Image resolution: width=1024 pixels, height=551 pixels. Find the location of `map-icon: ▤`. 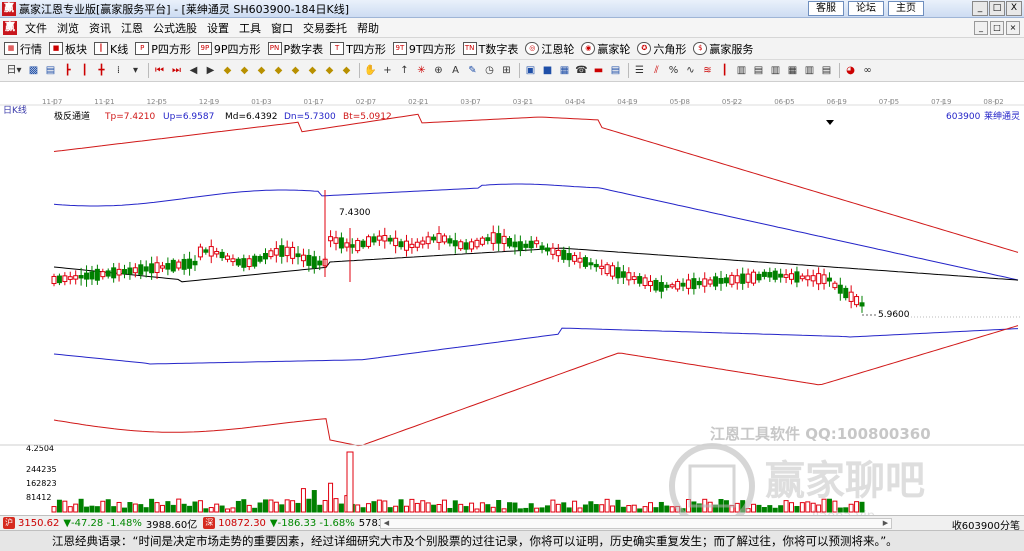

map-icon: ▤ is located at coordinates (615, 70).